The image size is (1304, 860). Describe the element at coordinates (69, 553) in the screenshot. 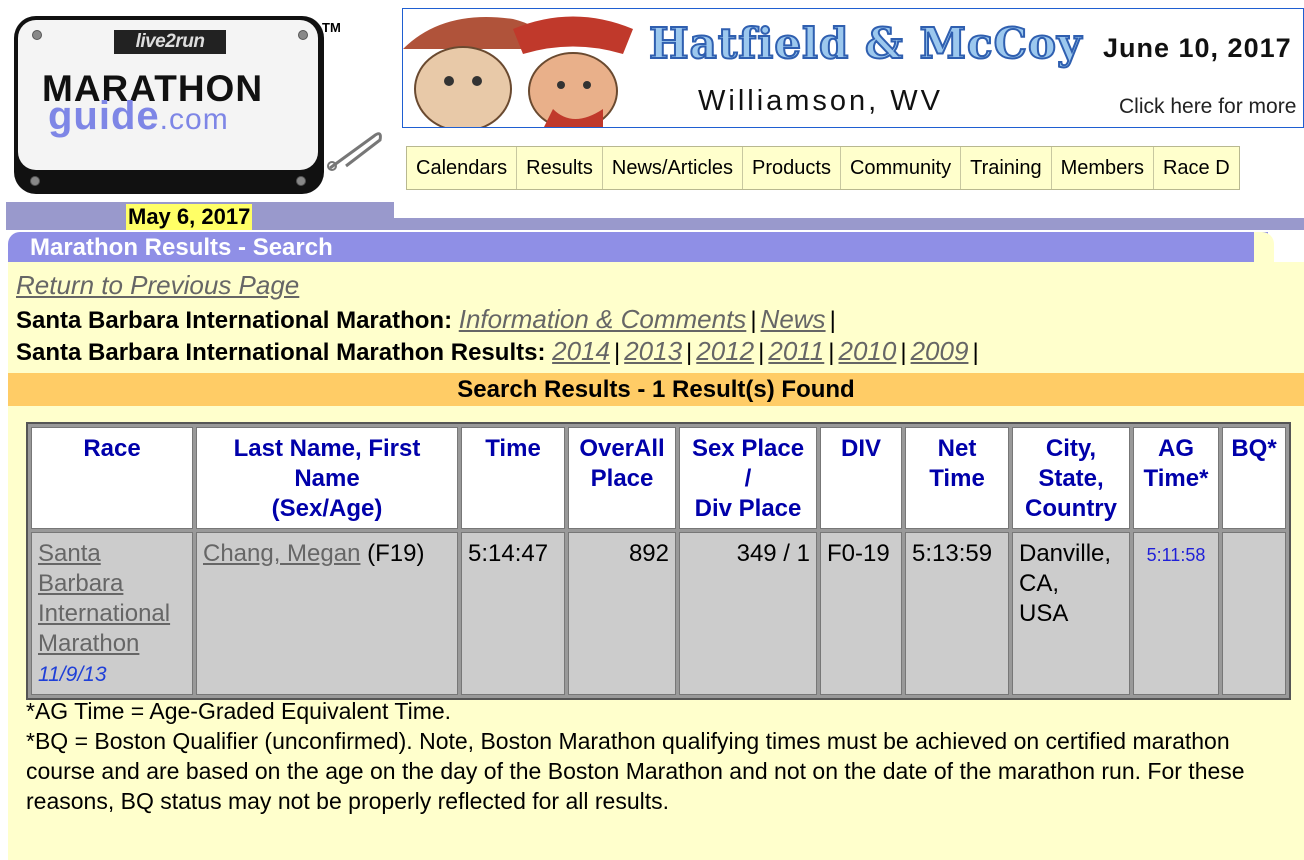

I see `race-link-text: Santa` at that location.